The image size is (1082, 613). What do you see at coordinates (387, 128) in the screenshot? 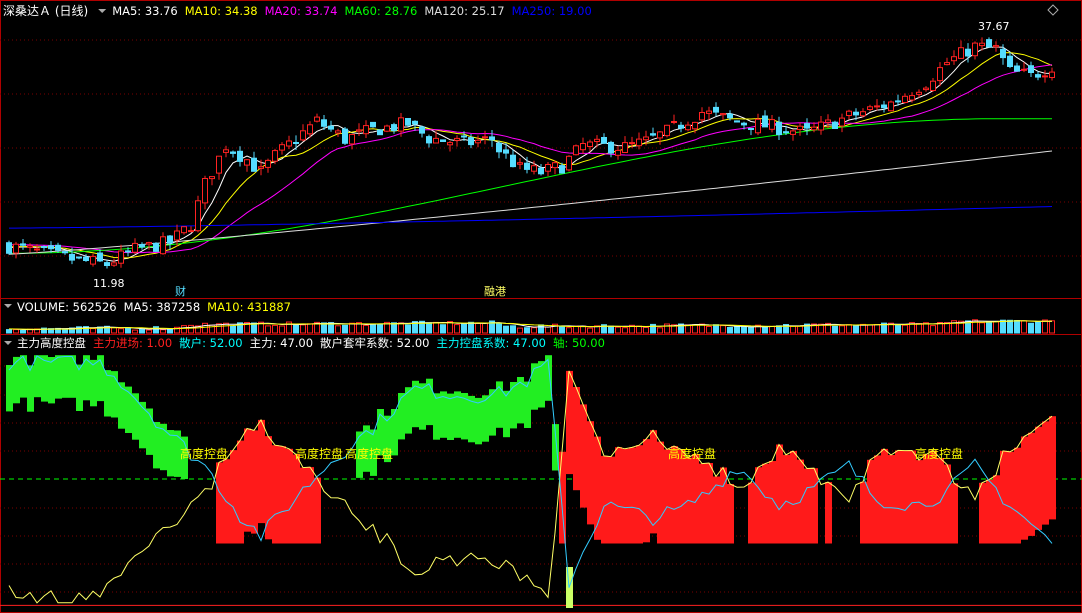
I see `candle` at bounding box center [387, 128].